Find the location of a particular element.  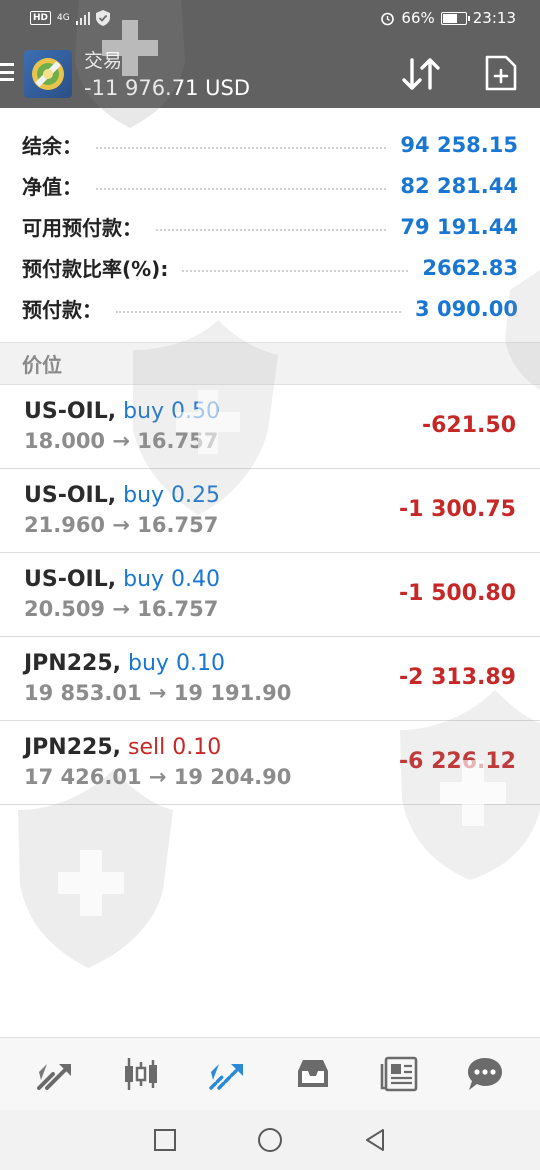

app-header: 交易 -11 976.71 USD is located at coordinates (270, 72).